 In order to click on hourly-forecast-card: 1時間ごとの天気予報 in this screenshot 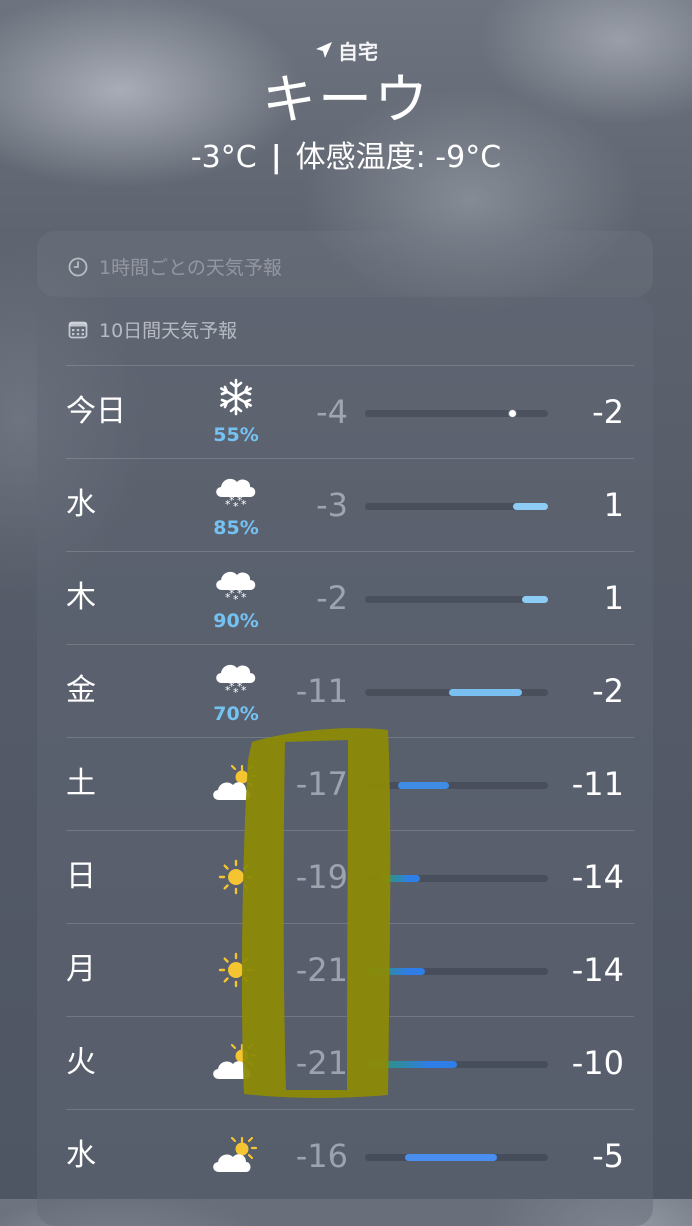, I will do `click(345, 264)`.